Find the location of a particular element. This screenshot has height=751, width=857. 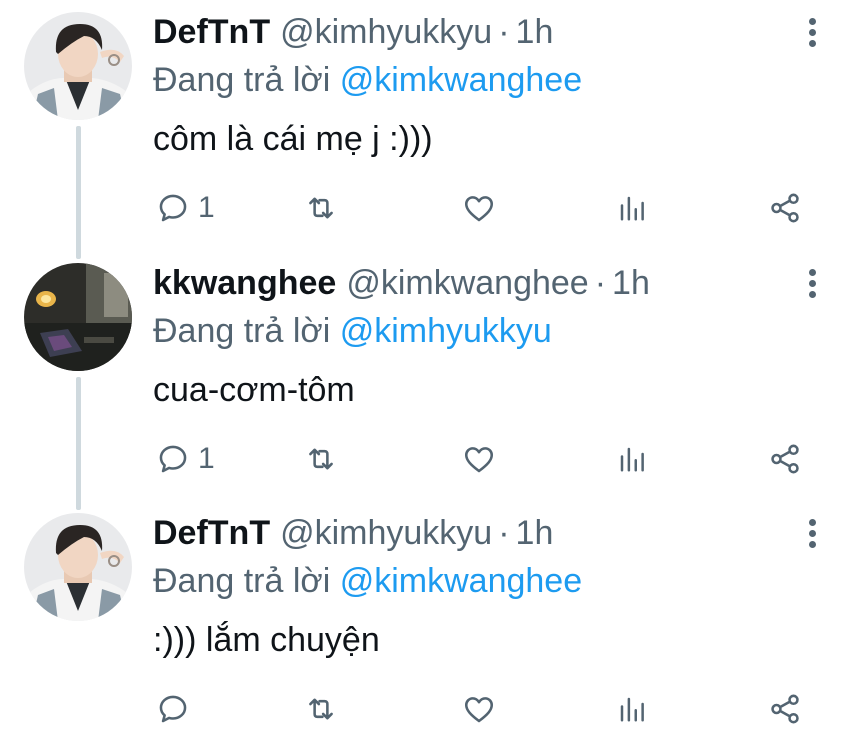

reply-button is located at coordinates (177, 709).